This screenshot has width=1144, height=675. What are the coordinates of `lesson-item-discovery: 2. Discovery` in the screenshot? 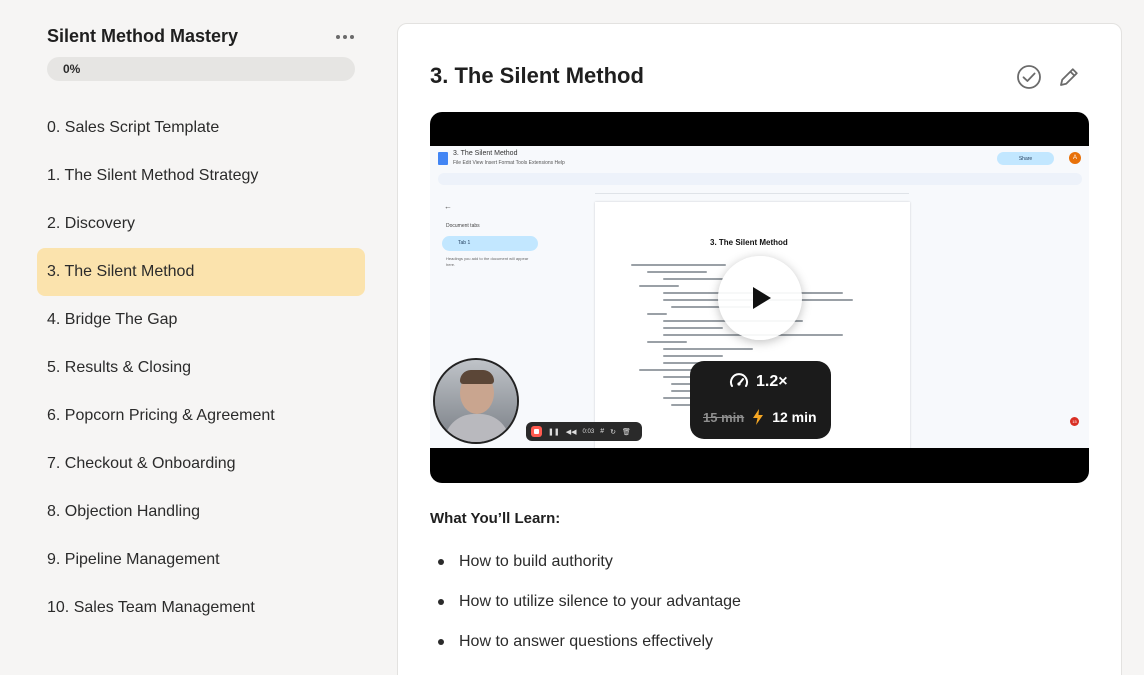 It's located at (201, 224).